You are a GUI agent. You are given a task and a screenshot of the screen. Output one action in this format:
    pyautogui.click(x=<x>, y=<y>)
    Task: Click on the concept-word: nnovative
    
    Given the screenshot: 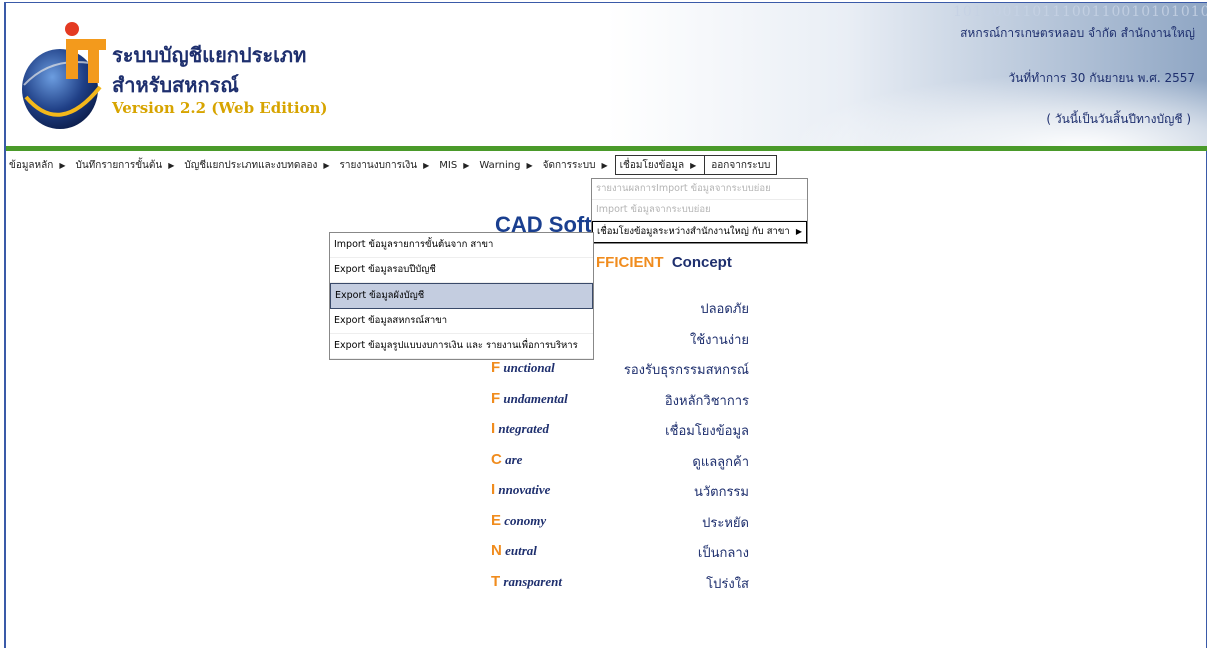 What is the action you would take?
    pyautogui.click(x=524, y=489)
    